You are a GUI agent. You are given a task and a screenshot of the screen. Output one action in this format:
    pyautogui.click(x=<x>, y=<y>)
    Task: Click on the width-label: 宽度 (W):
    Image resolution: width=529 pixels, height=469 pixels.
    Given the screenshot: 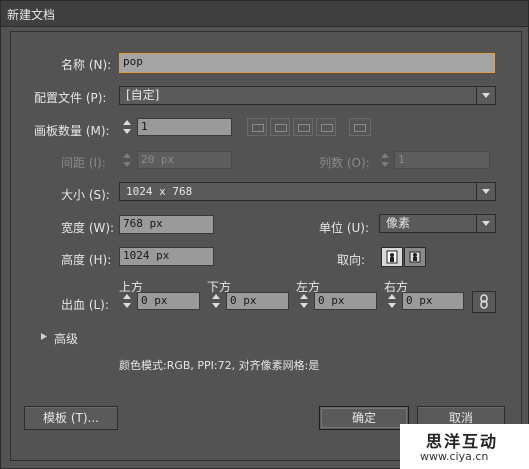 What is the action you would take?
    pyautogui.click(x=88, y=228)
    